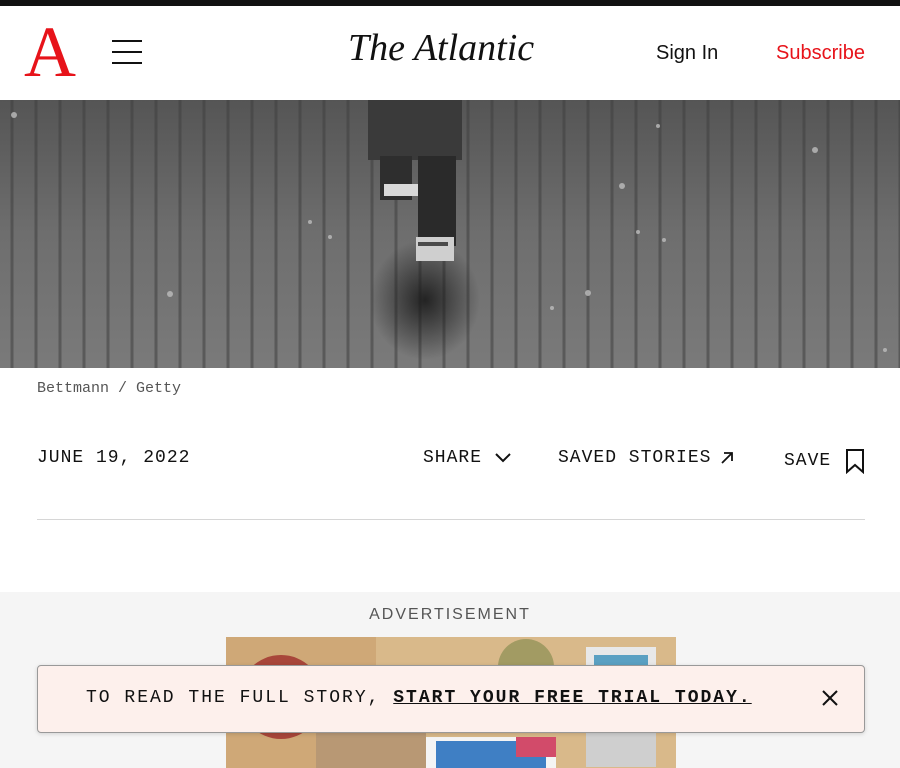  I want to click on chevron-down-icon, so click(503, 458).